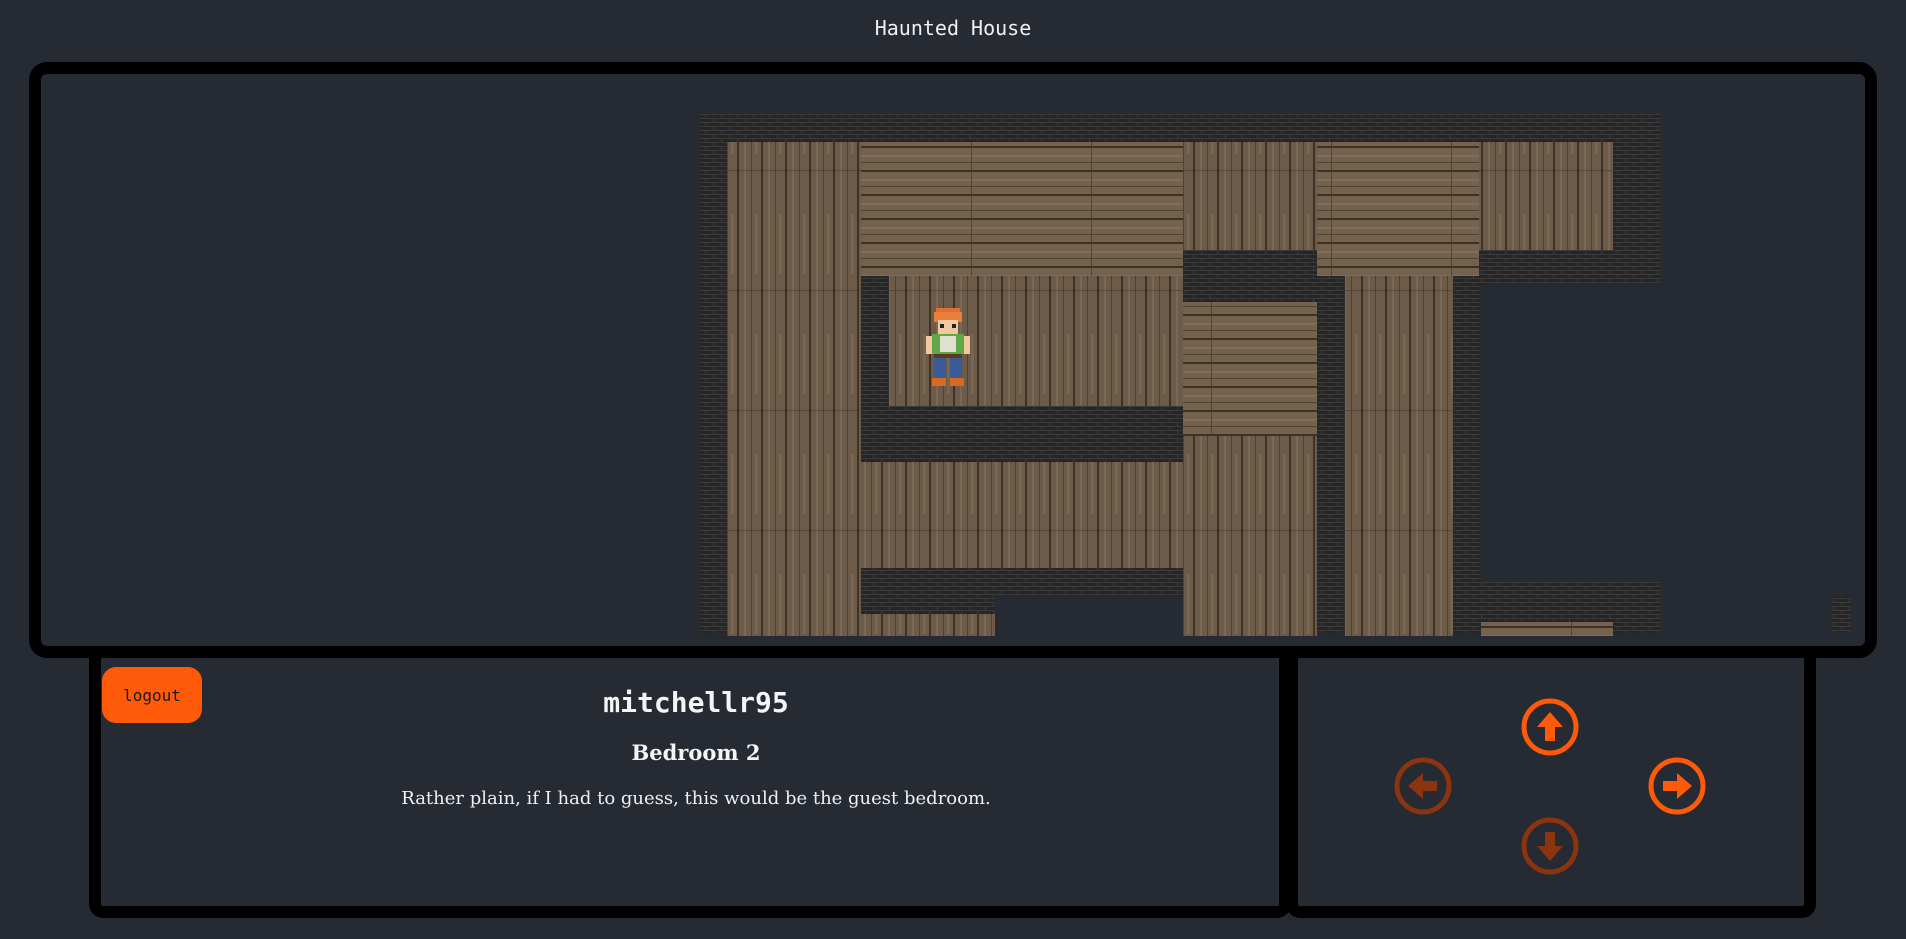 The image size is (1906, 939). Describe the element at coordinates (696, 752) in the screenshot. I see `room-name: Bedroom 2` at that location.